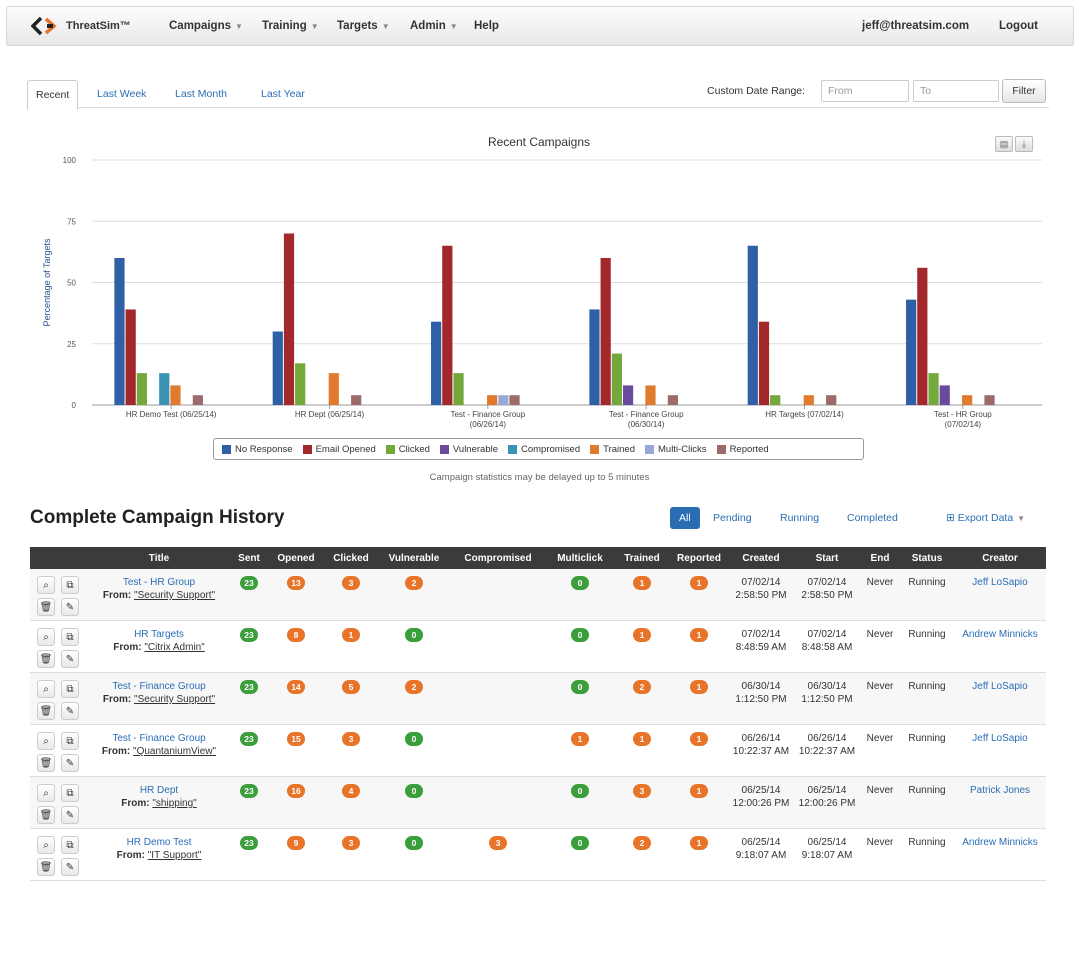  Describe the element at coordinates (407, 449) in the screenshot. I see `legend-item: Clicked` at that location.